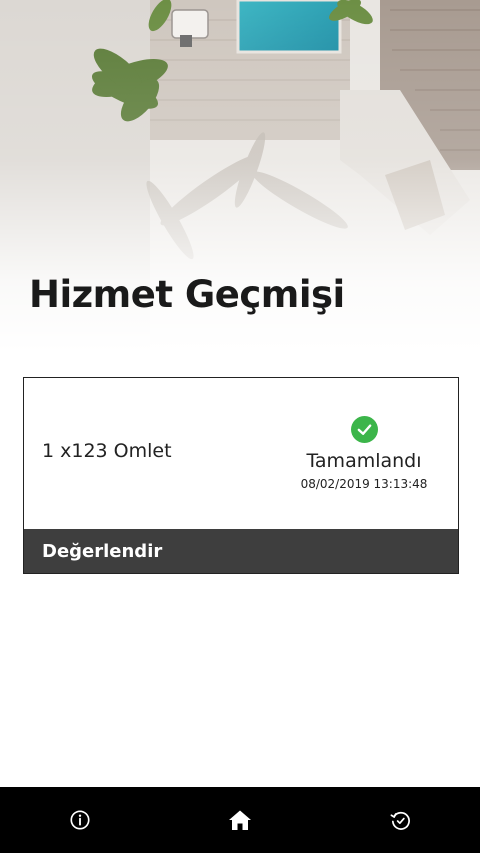 The height and width of the screenshot is (853, 480). What do you see at coordinates (187, 294) in the screenshot?
I see `page-title: Hizmet Geçmişi` at bounding box center [187, 294].